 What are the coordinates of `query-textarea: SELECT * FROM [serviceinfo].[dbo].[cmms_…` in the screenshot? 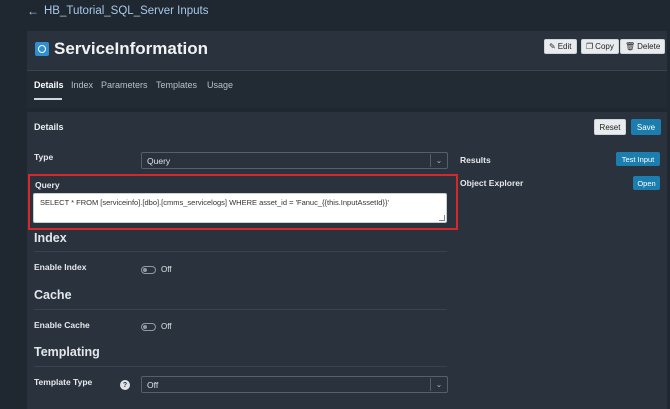 It's located at (240, 208).